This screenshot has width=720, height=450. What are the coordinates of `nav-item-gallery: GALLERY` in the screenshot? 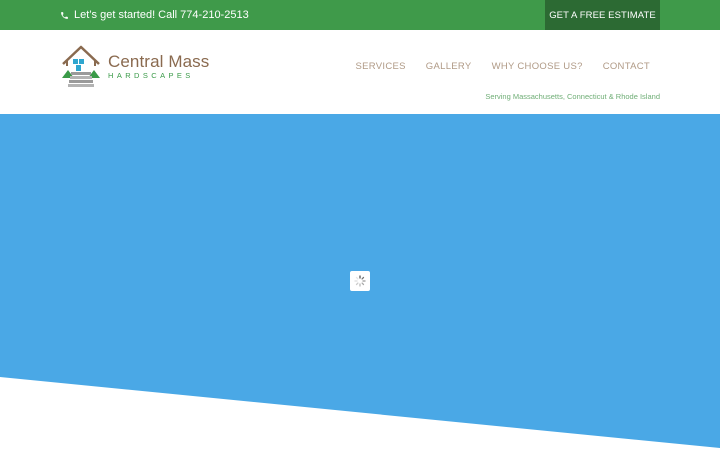 It's located at (449, 66).